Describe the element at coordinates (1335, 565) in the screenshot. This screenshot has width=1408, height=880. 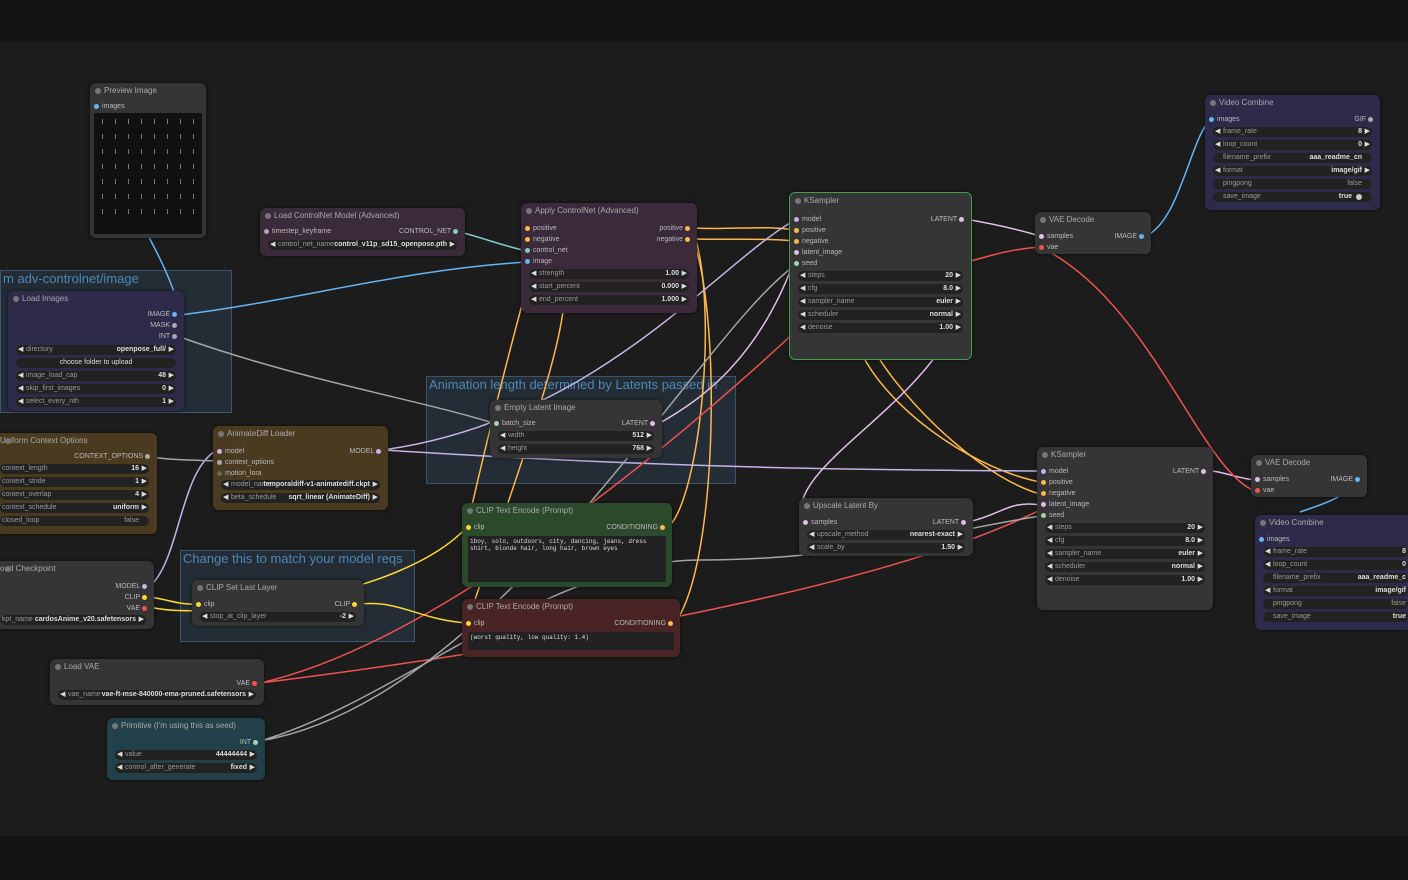
I see `widget-loop-count: ◀ loop_count 0` at that location.